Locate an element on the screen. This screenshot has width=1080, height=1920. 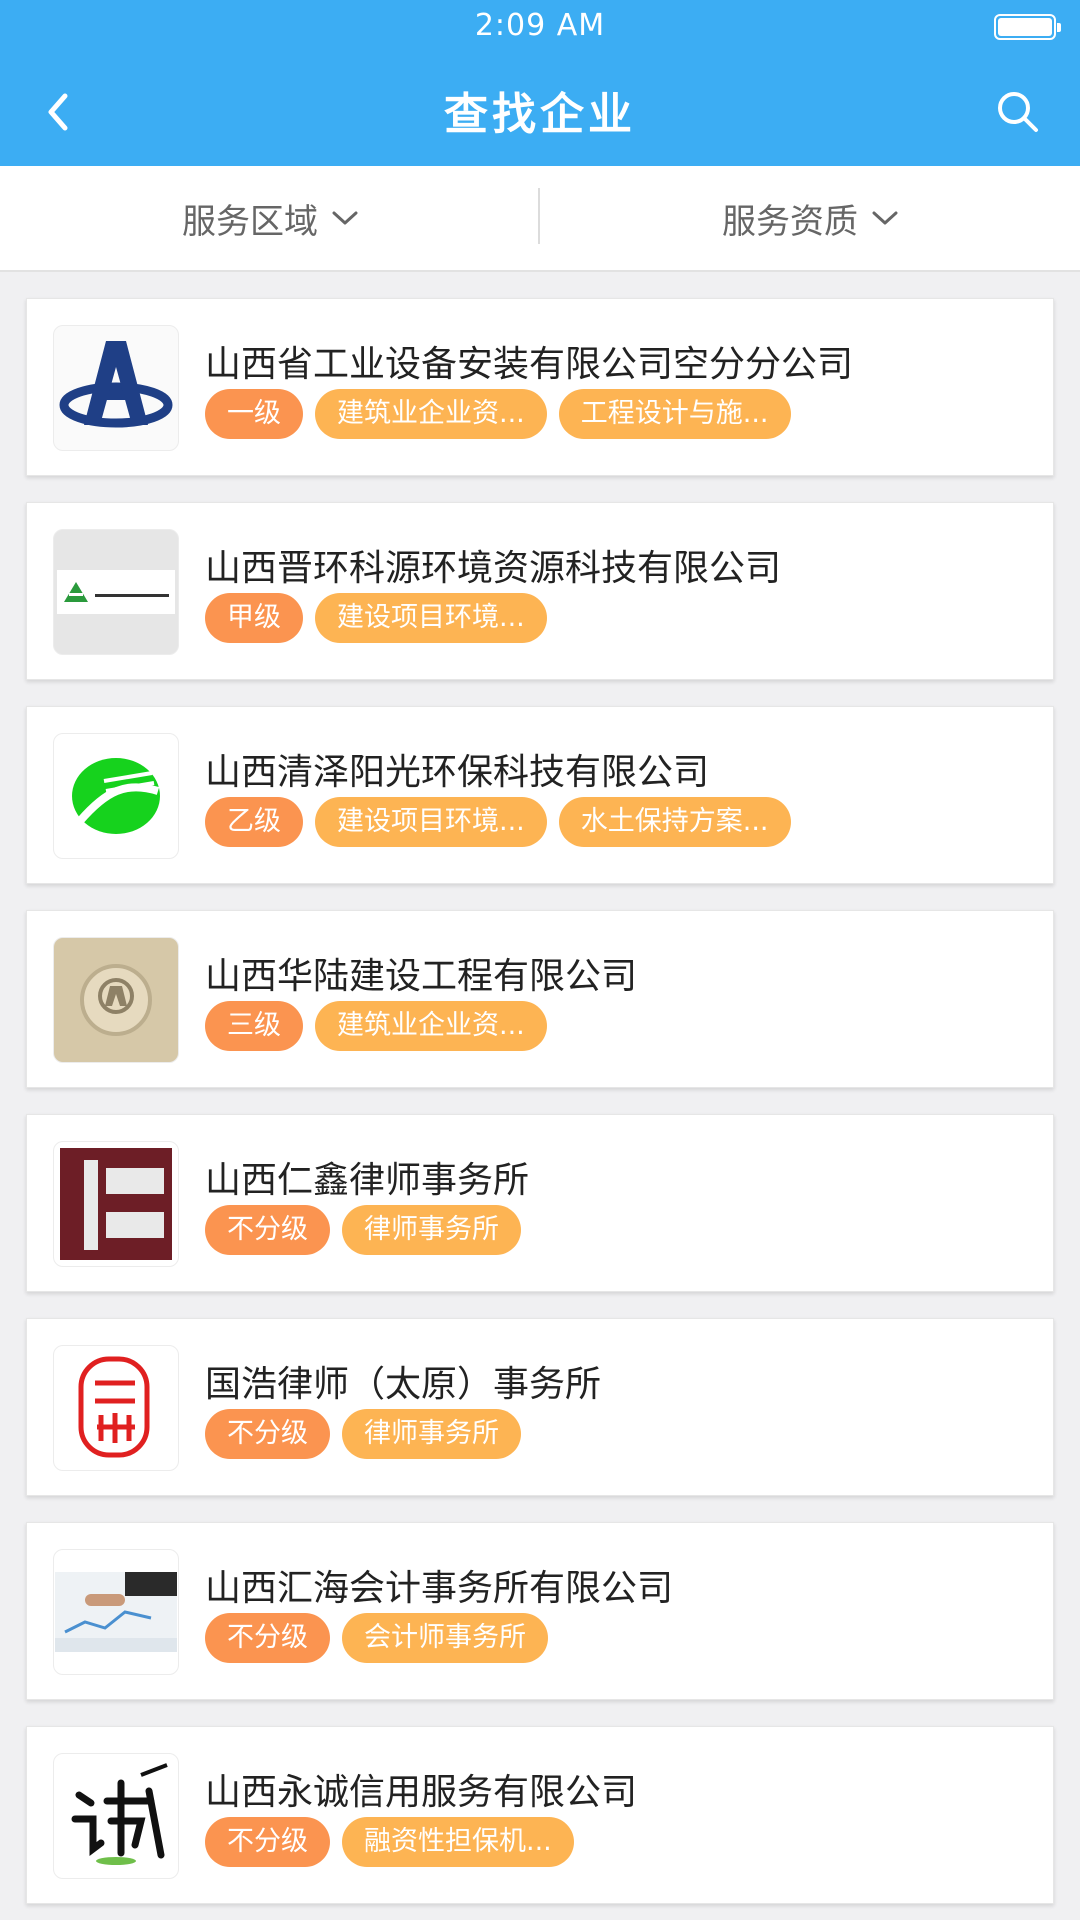
page-title: 查找企业 is located at coordinates (540, 114).